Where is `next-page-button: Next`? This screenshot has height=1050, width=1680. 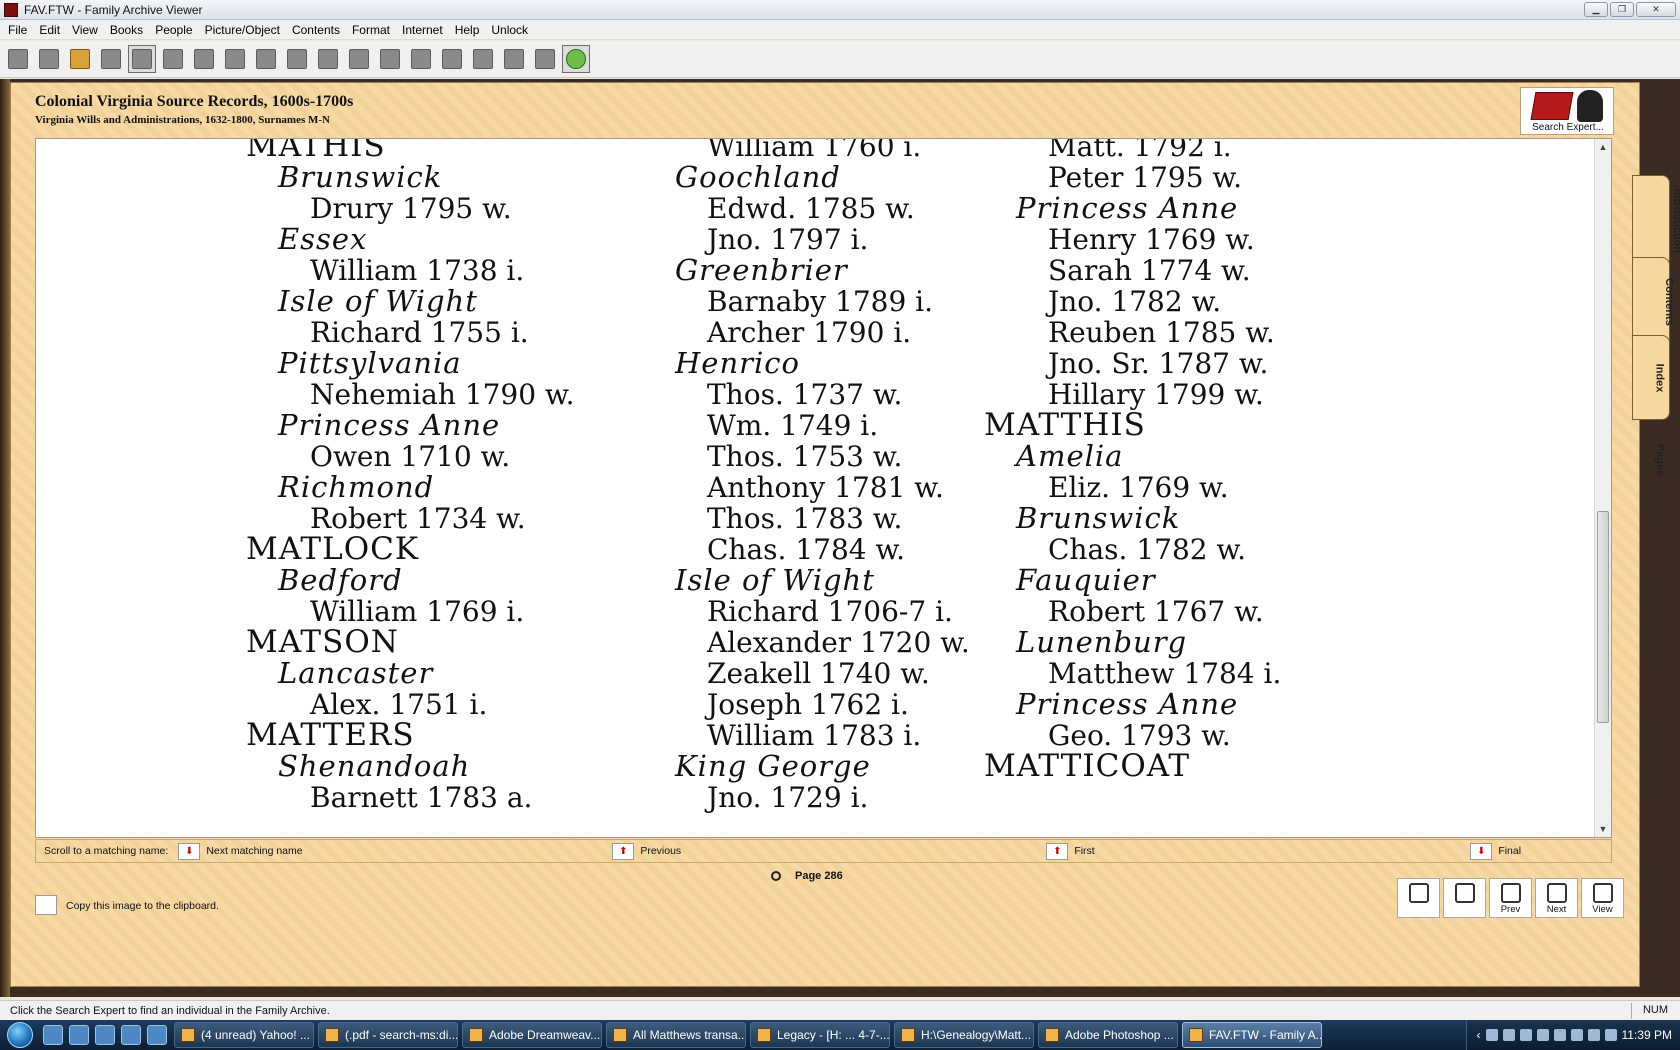
next-page-button: Next is located at coordinates (1556, 898).